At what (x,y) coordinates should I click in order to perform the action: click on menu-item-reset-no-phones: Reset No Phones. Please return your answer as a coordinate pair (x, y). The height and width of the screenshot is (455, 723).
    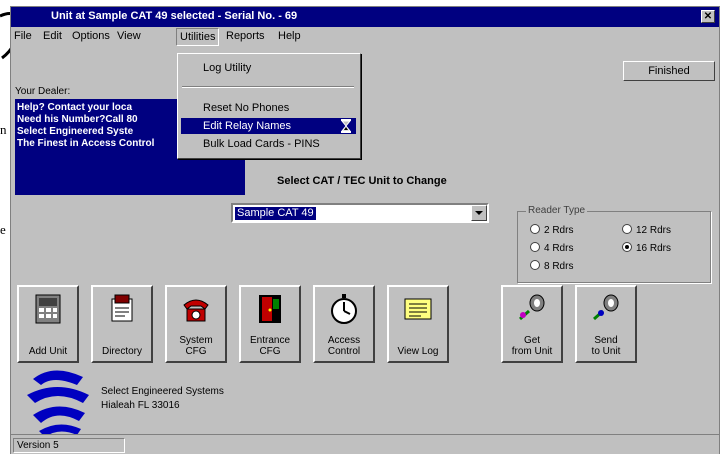
    Looking at the image, I should click on (268, 108).